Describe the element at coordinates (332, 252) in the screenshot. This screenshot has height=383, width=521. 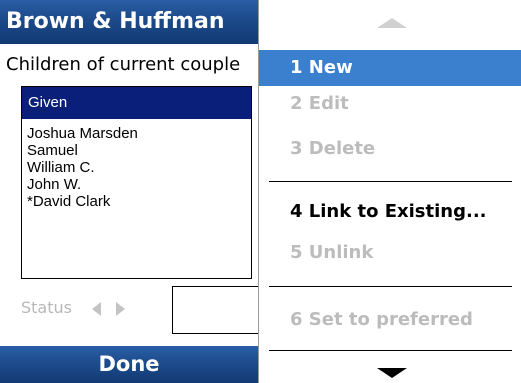
I see `menu-item-unlink: 5 Unlink` at that location.